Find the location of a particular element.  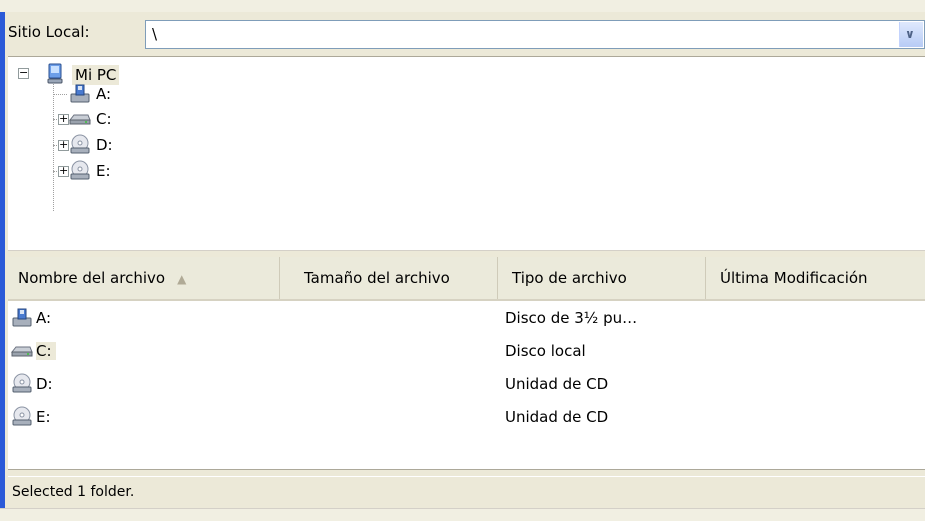

tree-item-d-drive: D: is located at coordinates (143, 146).